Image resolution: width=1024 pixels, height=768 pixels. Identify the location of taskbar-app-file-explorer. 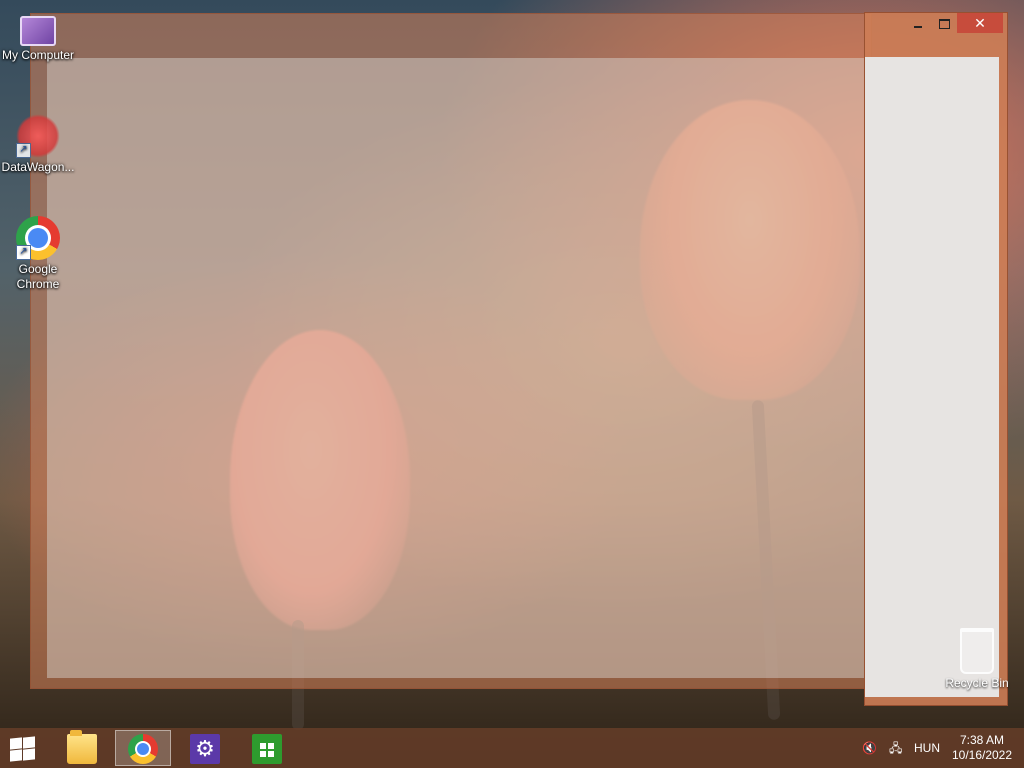
(82, 748).